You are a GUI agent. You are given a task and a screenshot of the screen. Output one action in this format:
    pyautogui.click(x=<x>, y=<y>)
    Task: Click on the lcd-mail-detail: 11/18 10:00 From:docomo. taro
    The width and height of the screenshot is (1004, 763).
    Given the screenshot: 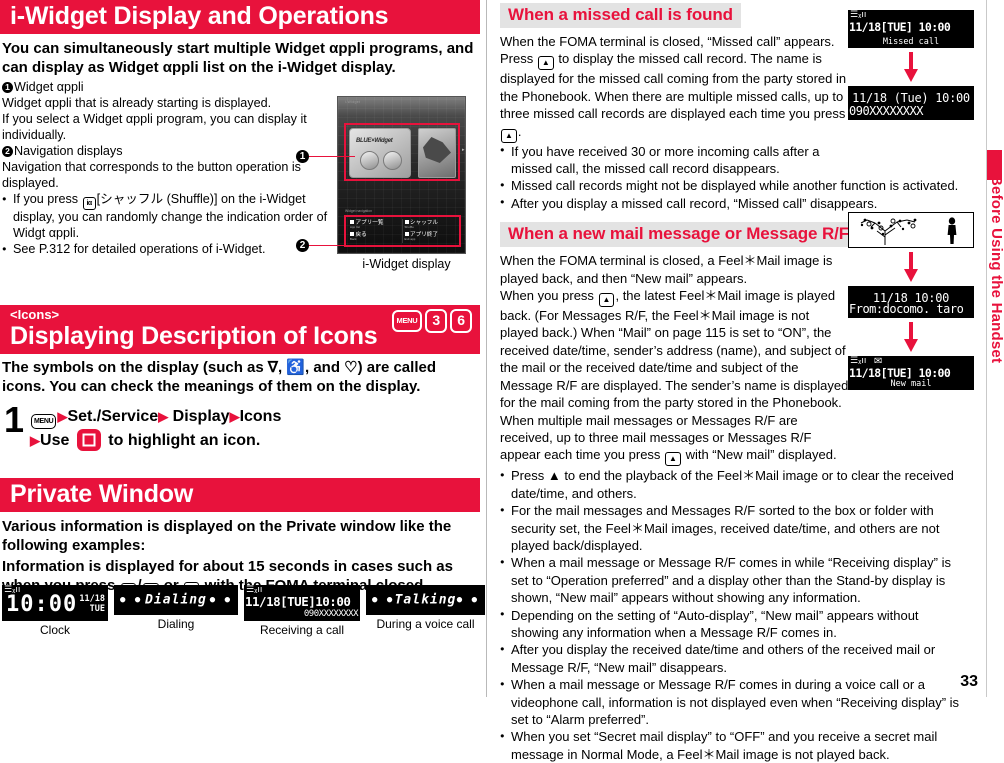 What is the action you would take?
    pyautogui.click(x=911, y=302)
    